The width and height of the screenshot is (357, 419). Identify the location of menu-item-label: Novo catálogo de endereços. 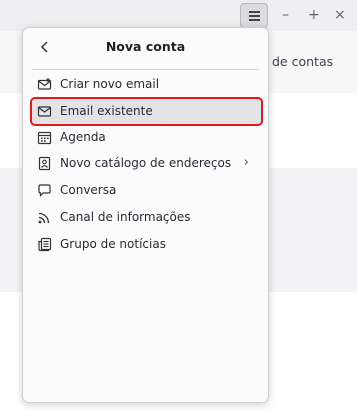
(146, 163).